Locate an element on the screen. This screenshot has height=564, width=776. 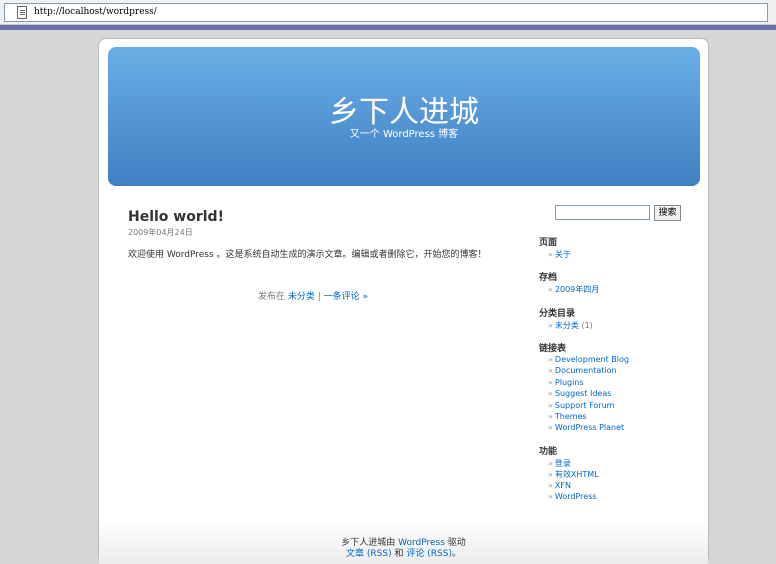
post-title: Hello world! is located at coordinates (176, 217).